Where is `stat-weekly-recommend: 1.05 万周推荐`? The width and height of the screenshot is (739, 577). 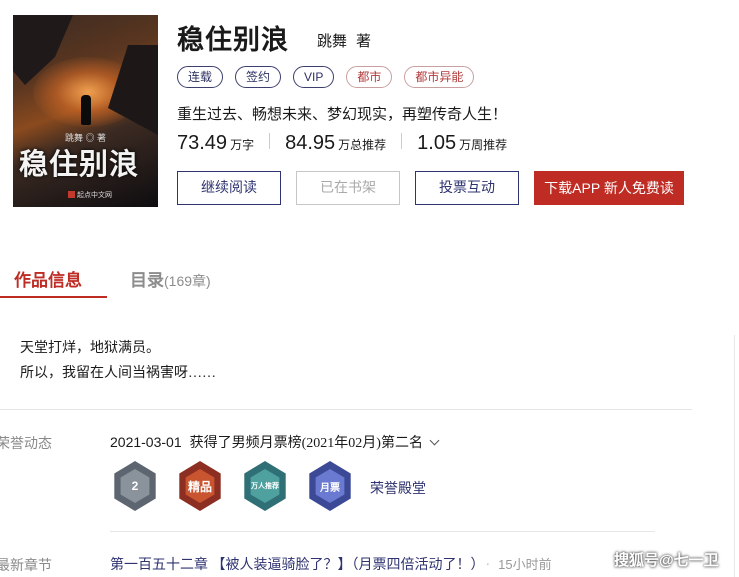
stat-weekly-recommend: 1.05 万周推荐 is located at coordinates (462, 143).